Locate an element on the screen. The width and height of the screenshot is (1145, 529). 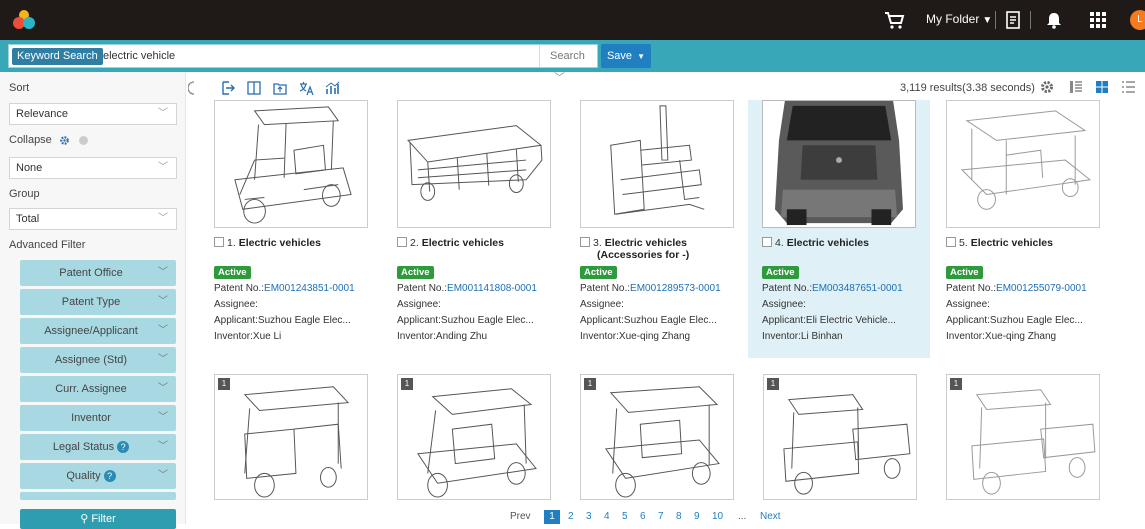
search-query: electric vehicle is located at coordinates (139, 56).